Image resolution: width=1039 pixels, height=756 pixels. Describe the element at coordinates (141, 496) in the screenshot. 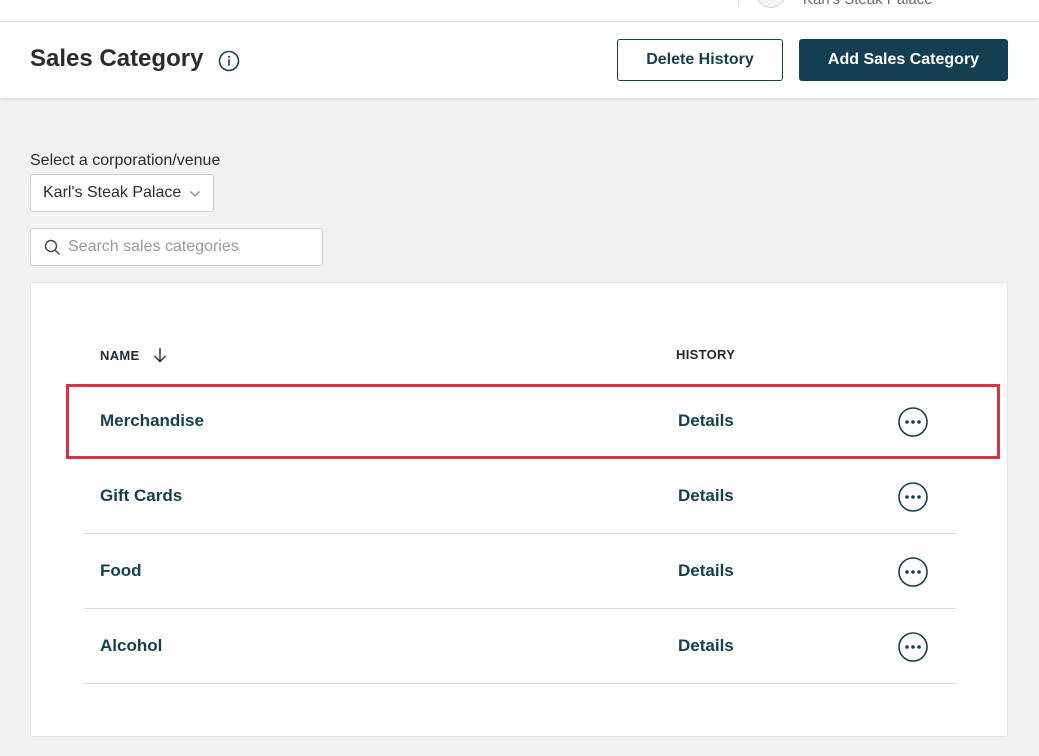

I see `category-name-link: Gift Cards` at that location.